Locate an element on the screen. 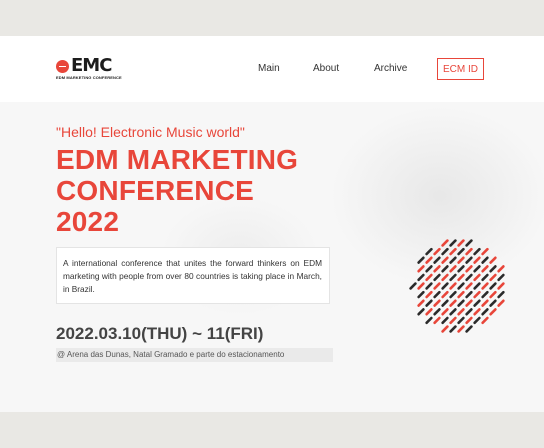 The width and height of the screenshot is (544, 448). ecm-id-button: ECM ID is located at coordinates (460, 69).